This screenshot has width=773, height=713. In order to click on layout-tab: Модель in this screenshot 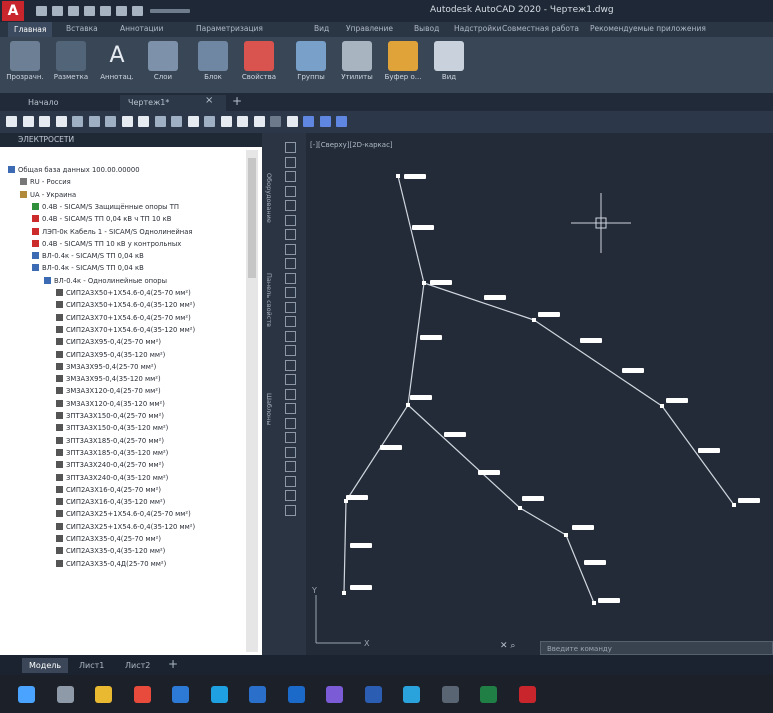, I will do `click(45, 665)`.